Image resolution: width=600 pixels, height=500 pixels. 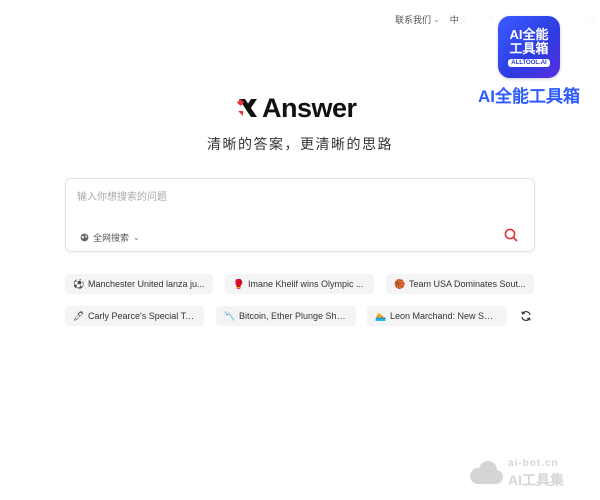 I want to click on watermark-icon-line2: 工具箱, so click(x=529, y=48).